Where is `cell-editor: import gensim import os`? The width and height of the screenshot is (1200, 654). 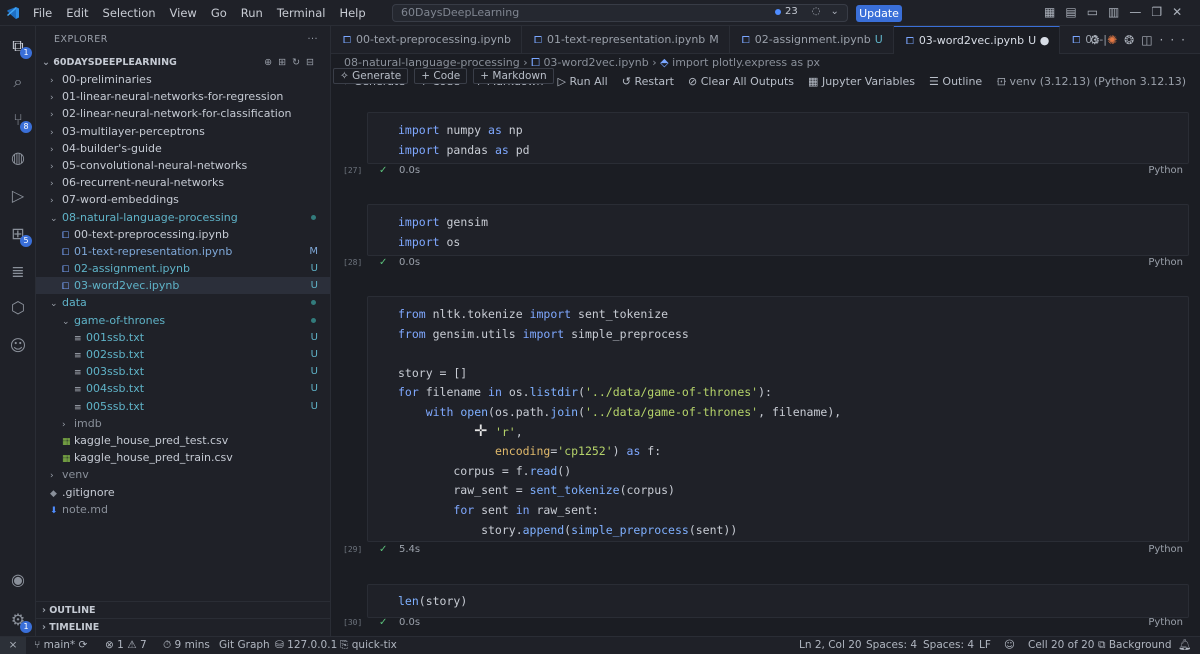 cell-editor: import gensim import os is located at coordinates (778, 228).